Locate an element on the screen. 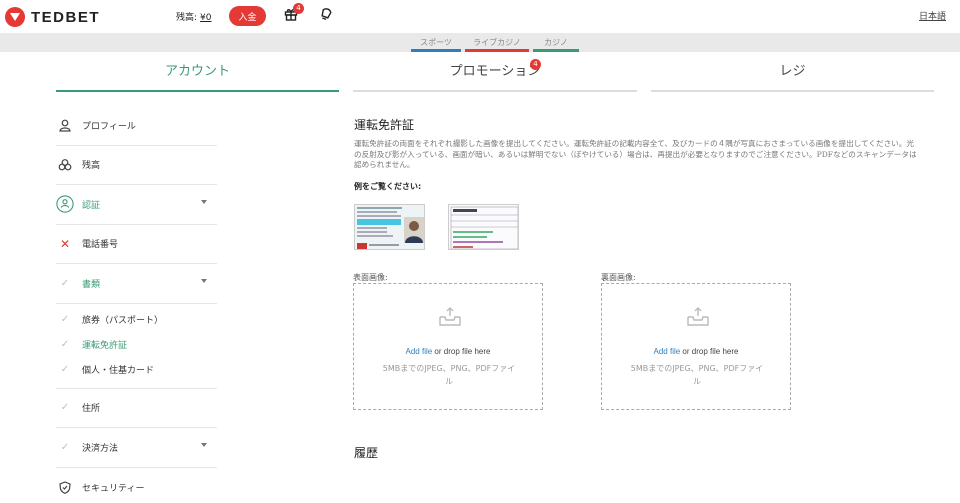  documents-submenu: ✓ 旅券（パスポート） ✓ 運転免許証 ✓ 個人・住基カード is located at coordinates (136, 346).